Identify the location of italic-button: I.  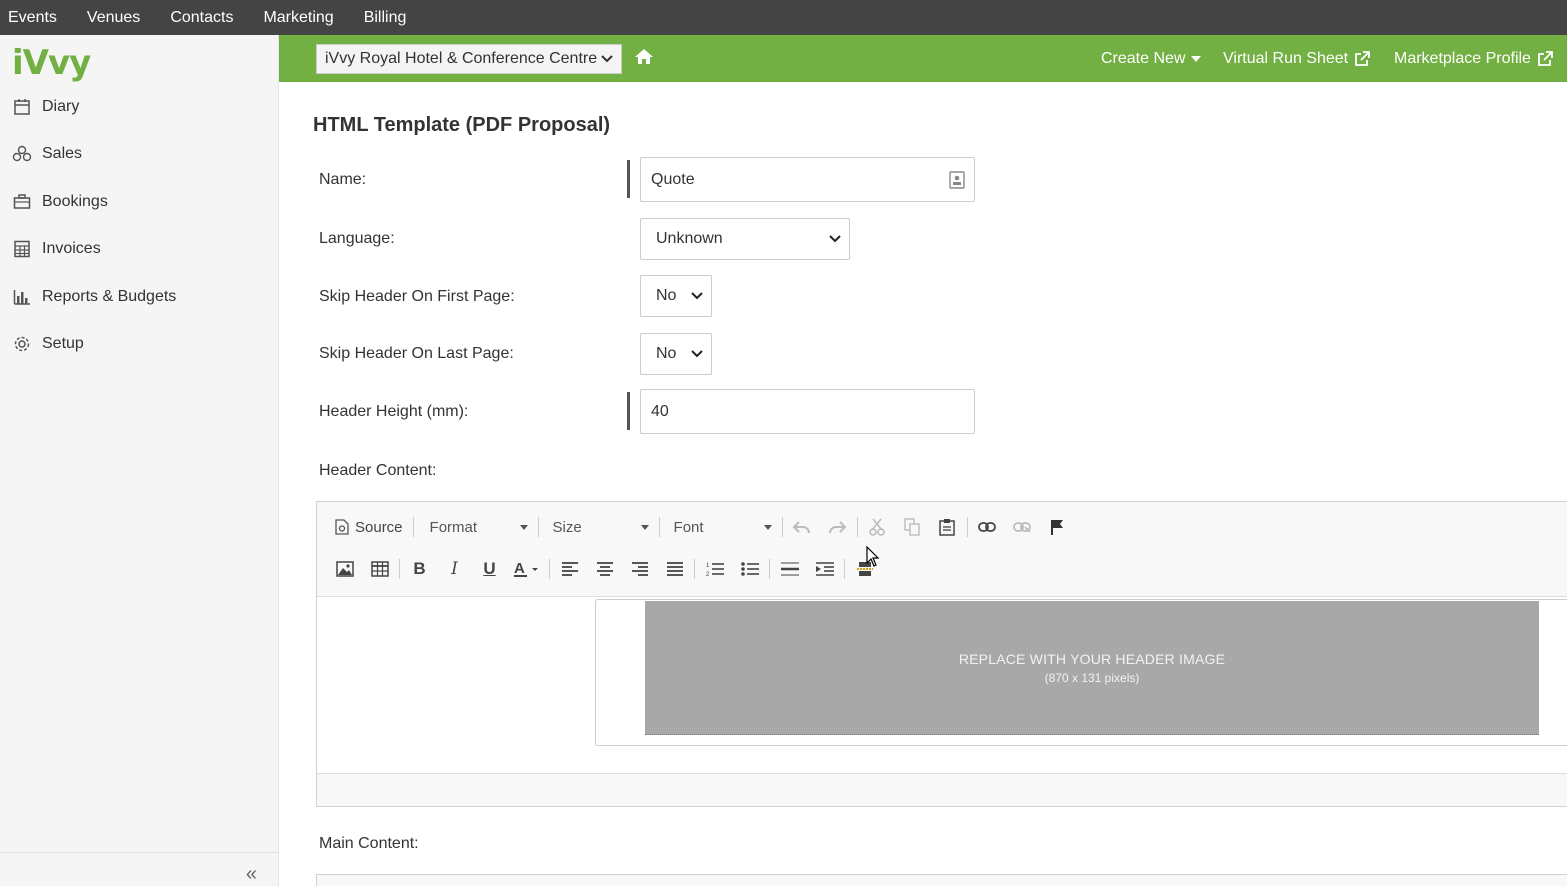
(454, 569).